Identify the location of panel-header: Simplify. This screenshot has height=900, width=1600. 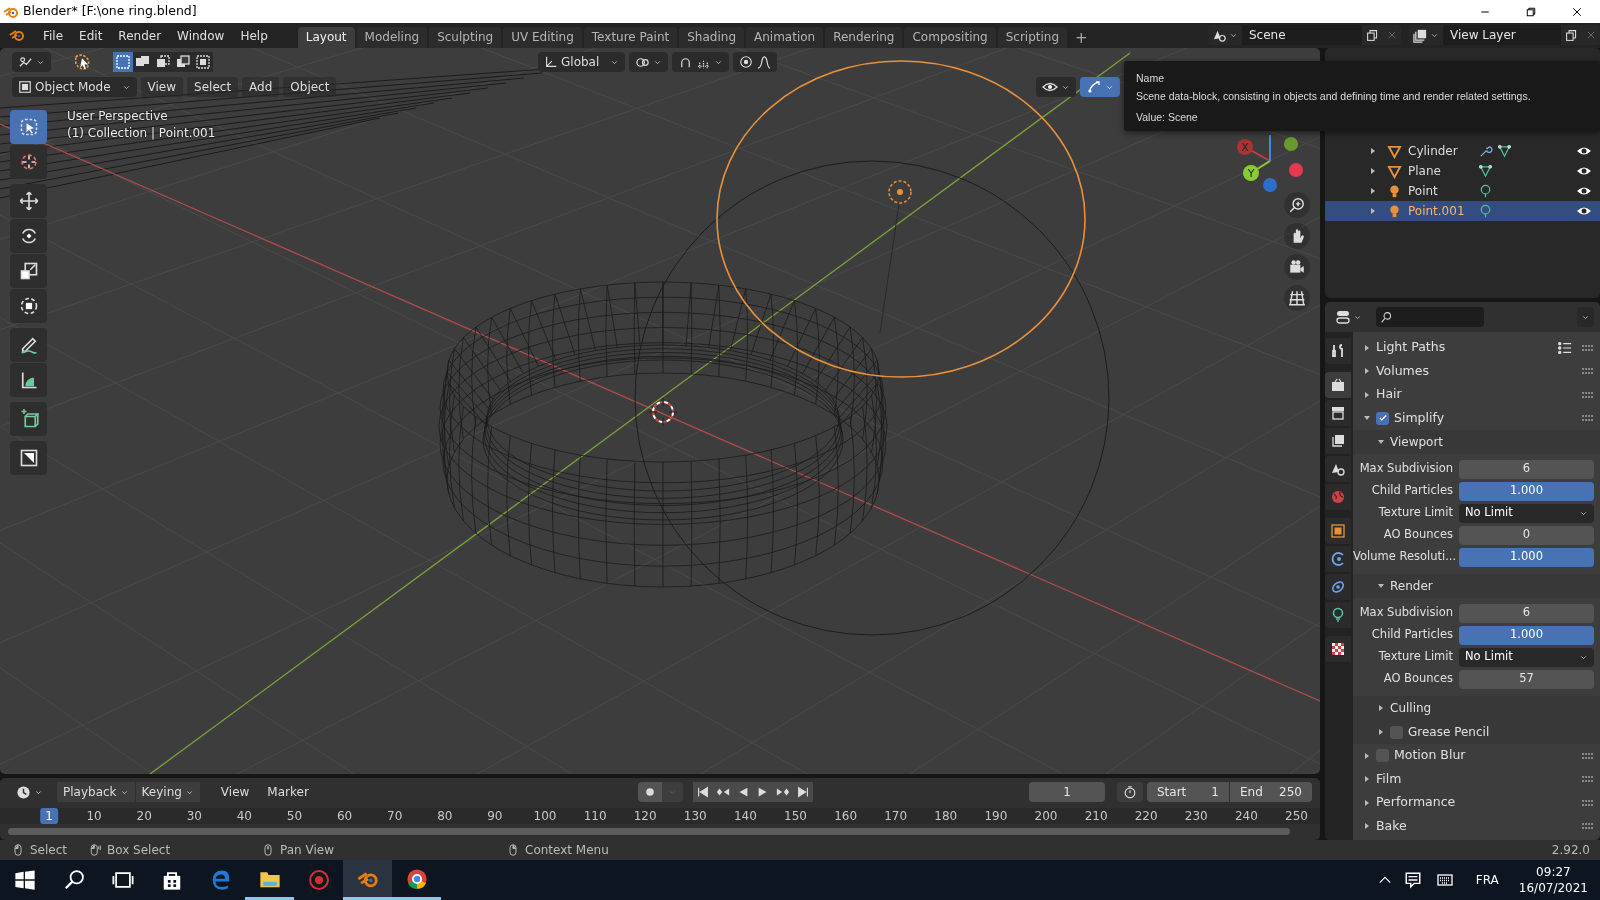
(1476, 418).